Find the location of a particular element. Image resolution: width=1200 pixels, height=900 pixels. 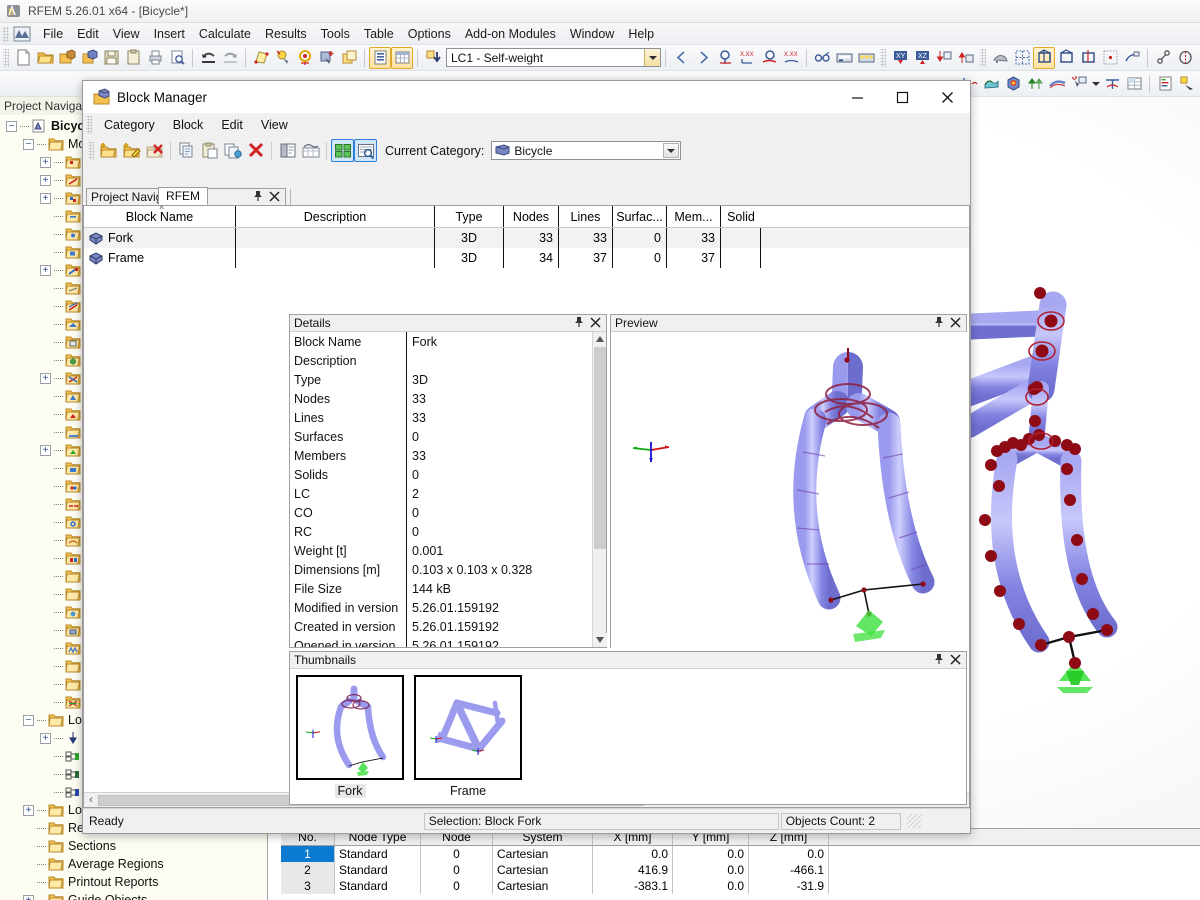

show-table-icon is located at coordinates (380, 57).